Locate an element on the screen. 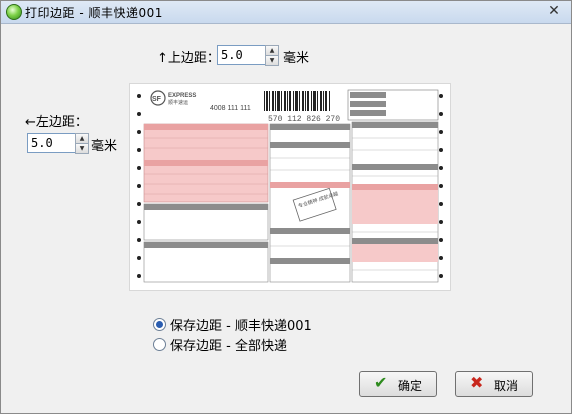  save-all-label: 保存边距 - 全部快递 is located at coordinates (228, 346).